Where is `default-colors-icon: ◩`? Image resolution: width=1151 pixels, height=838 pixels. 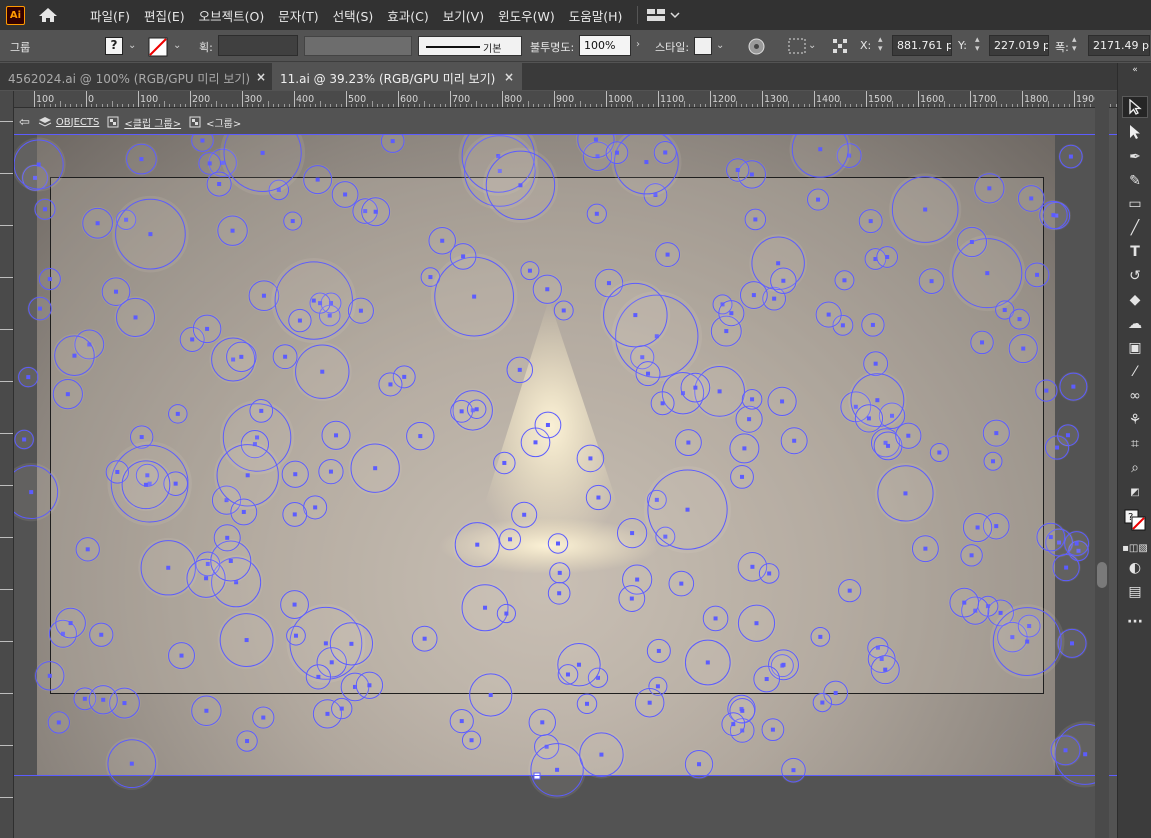 default-colors-icon: ◩ is located at coordinates (1135, 492).